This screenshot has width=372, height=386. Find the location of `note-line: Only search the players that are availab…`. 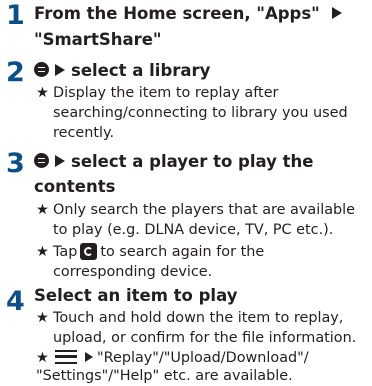

note-line: Only search the players that are availab… is located at coordinates (204, 210).